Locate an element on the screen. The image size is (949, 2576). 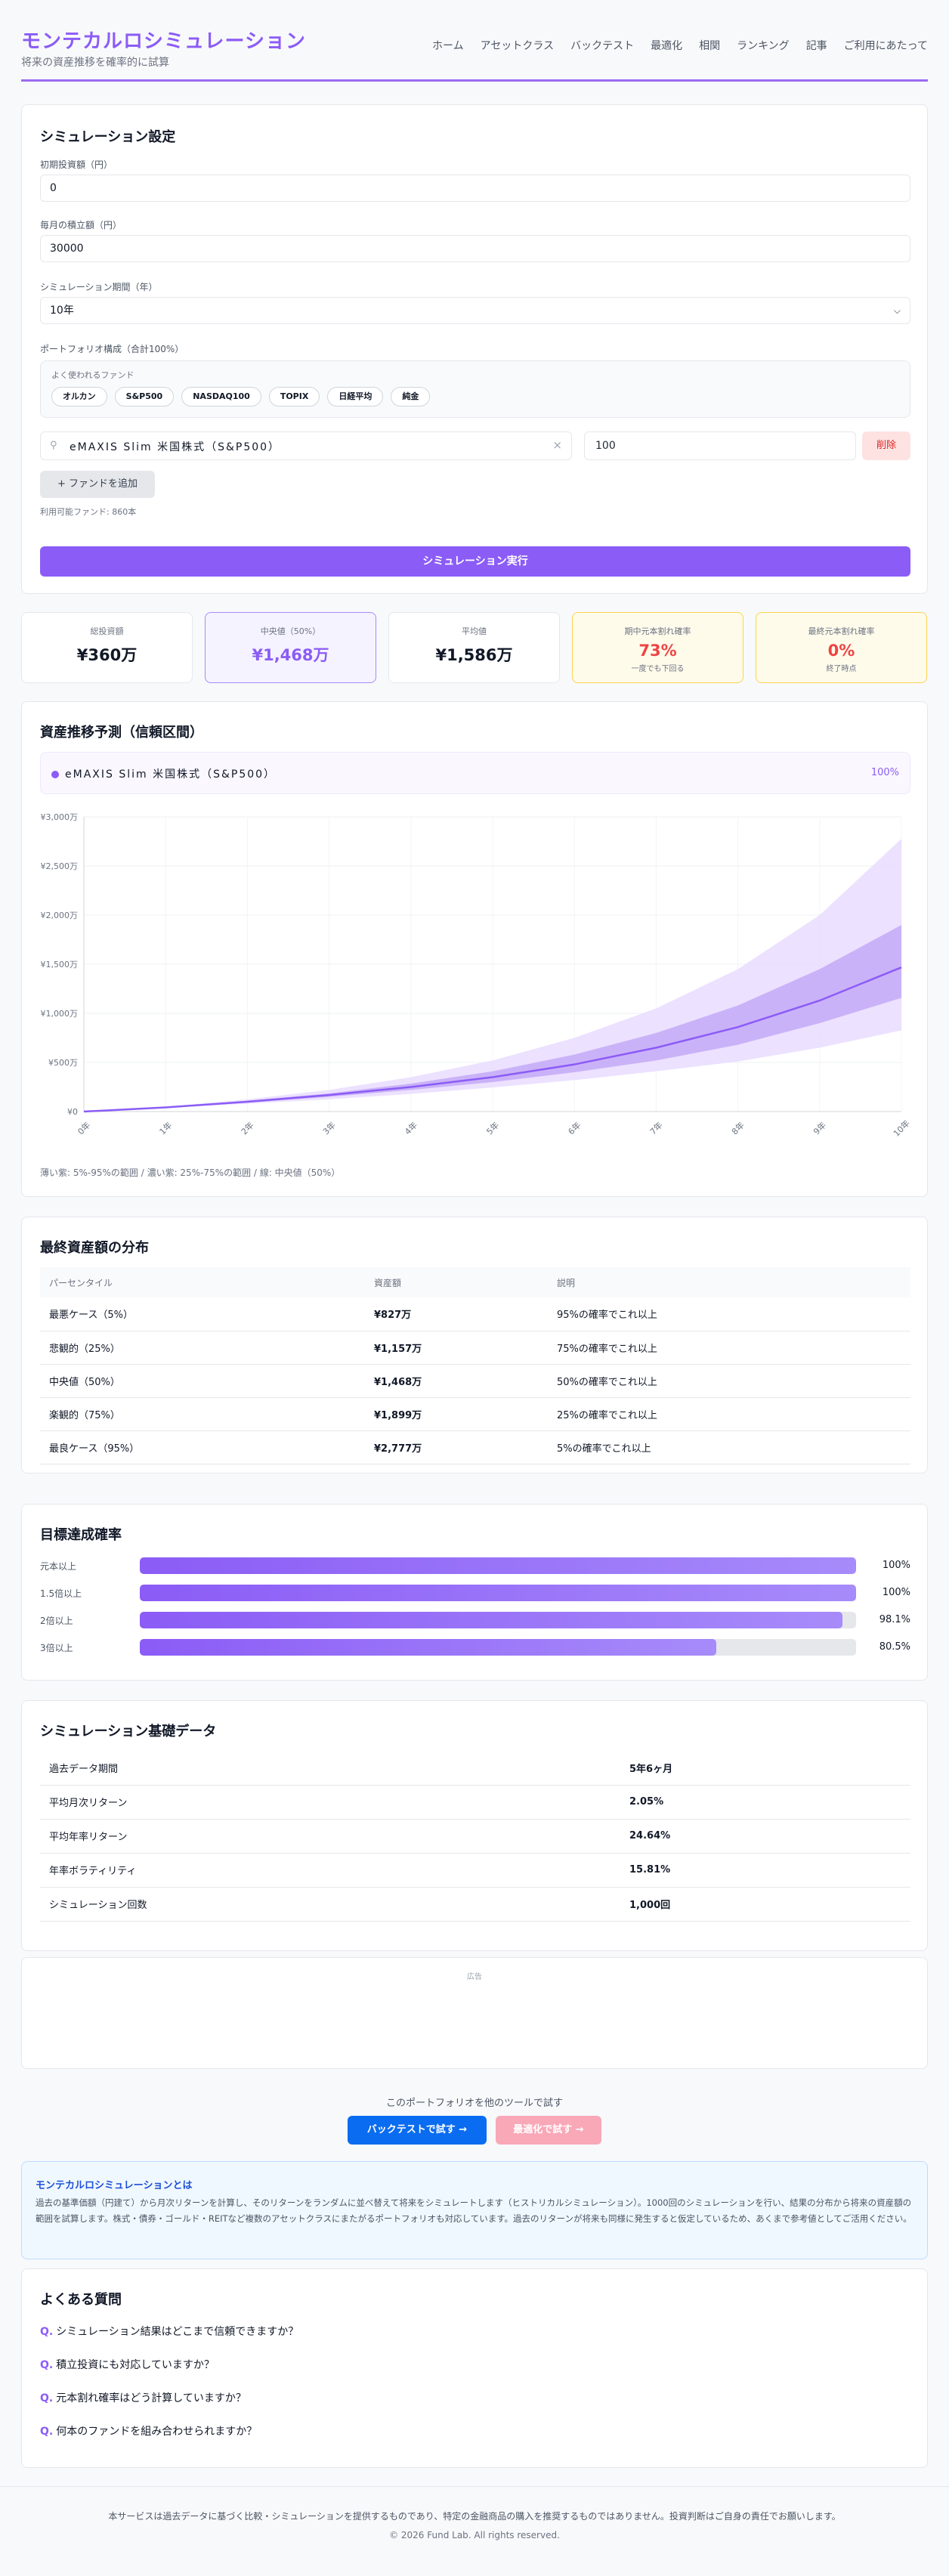
fund-chip: 日経平均 is located at coordinates (355, 397).